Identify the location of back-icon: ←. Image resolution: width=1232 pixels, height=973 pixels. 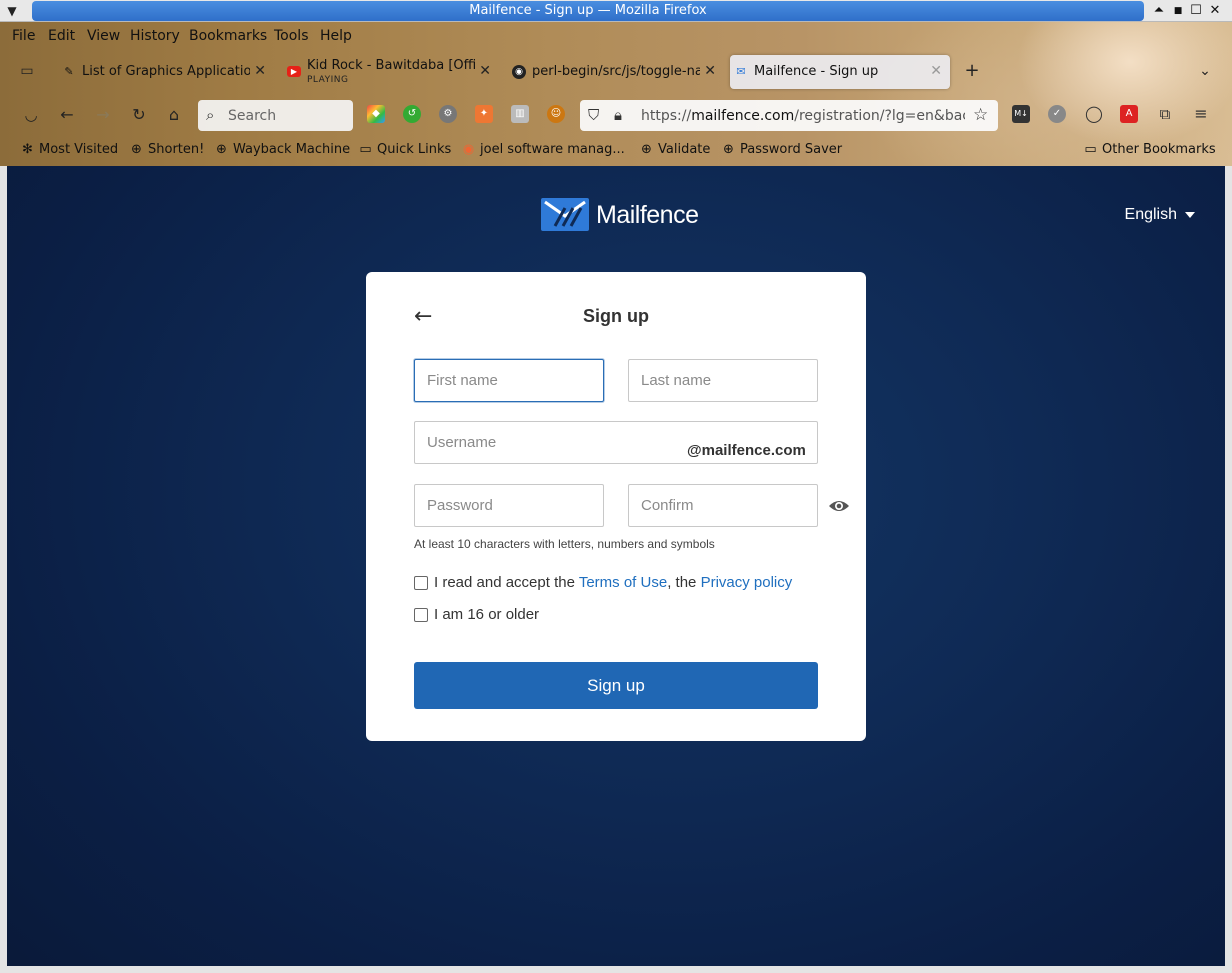
(67, 115).